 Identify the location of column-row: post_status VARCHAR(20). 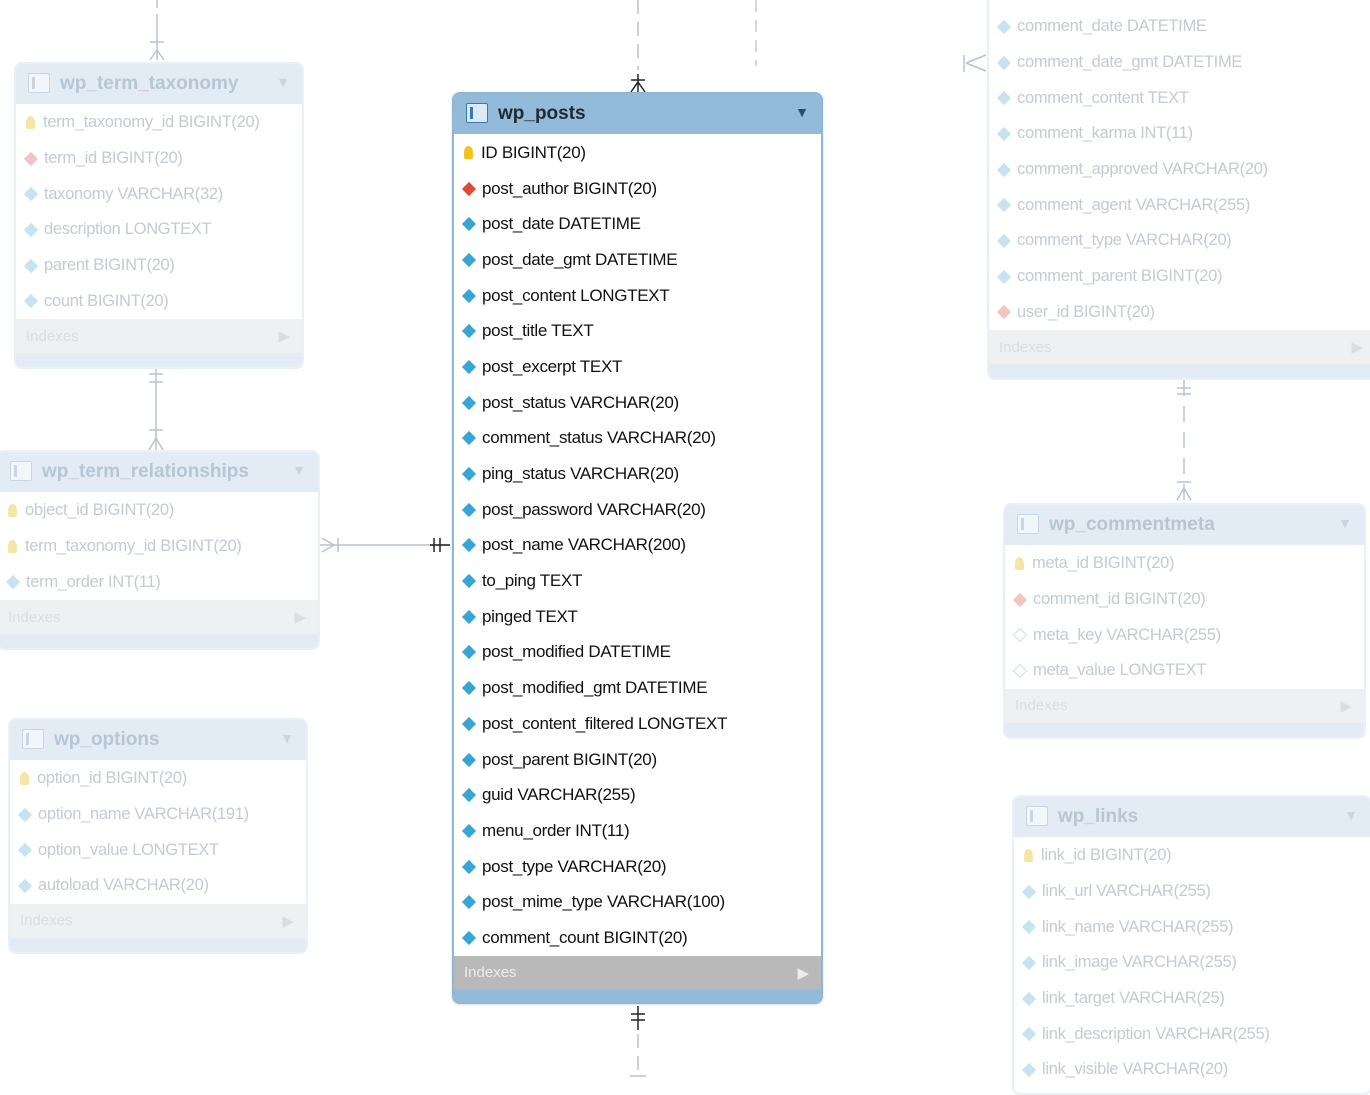
(637, 403).